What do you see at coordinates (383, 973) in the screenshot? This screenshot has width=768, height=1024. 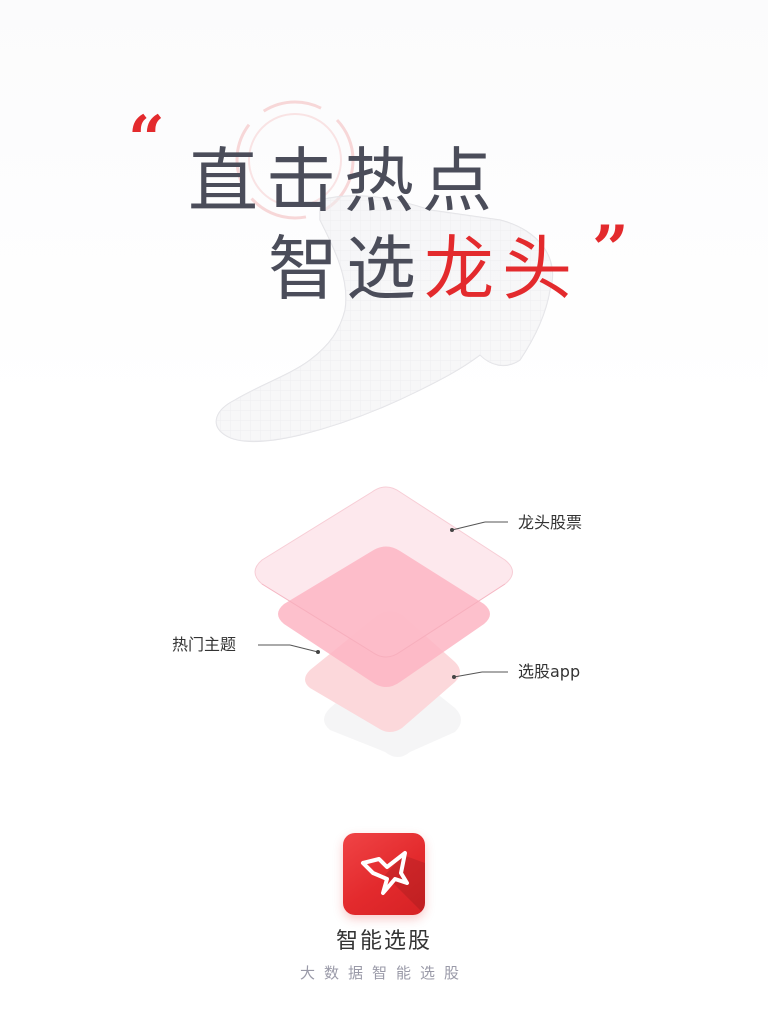 I see `app-slogan: 大数据智能选股` at bounding box center [383, 973].